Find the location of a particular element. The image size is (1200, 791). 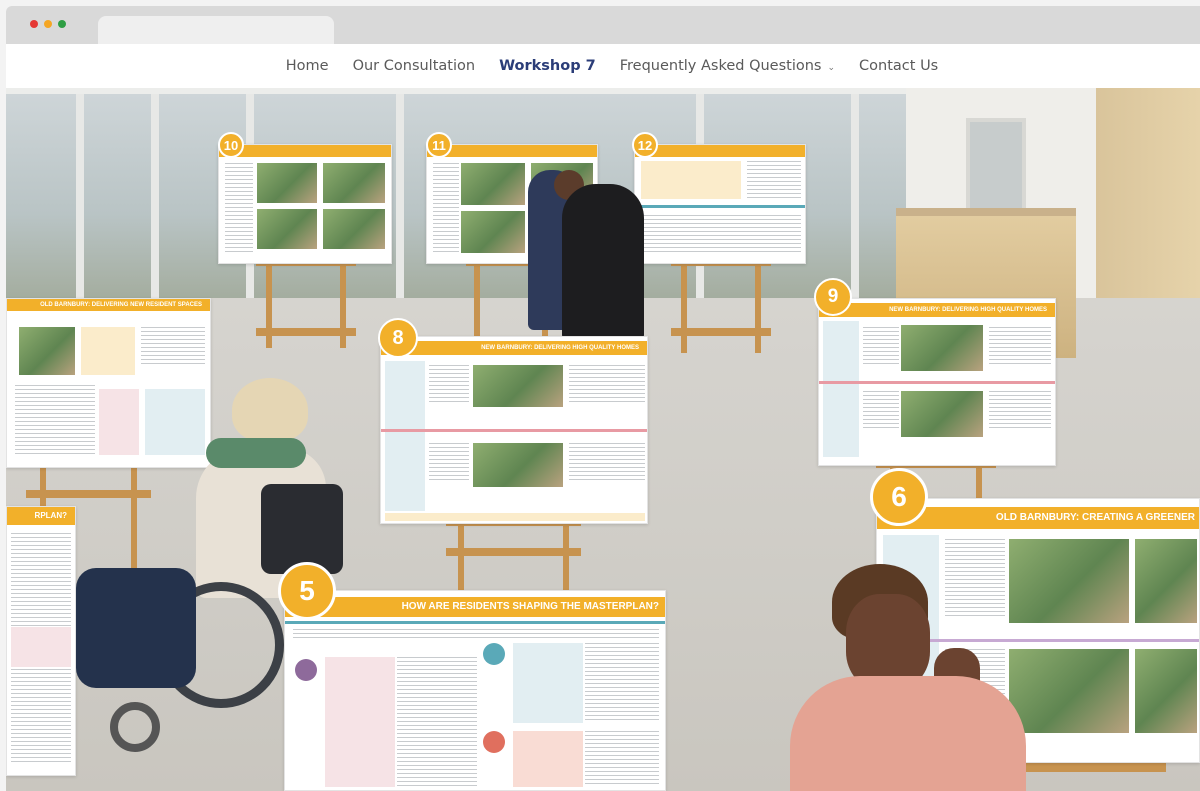

close-dot-icon is located at coordinates (34, 24).